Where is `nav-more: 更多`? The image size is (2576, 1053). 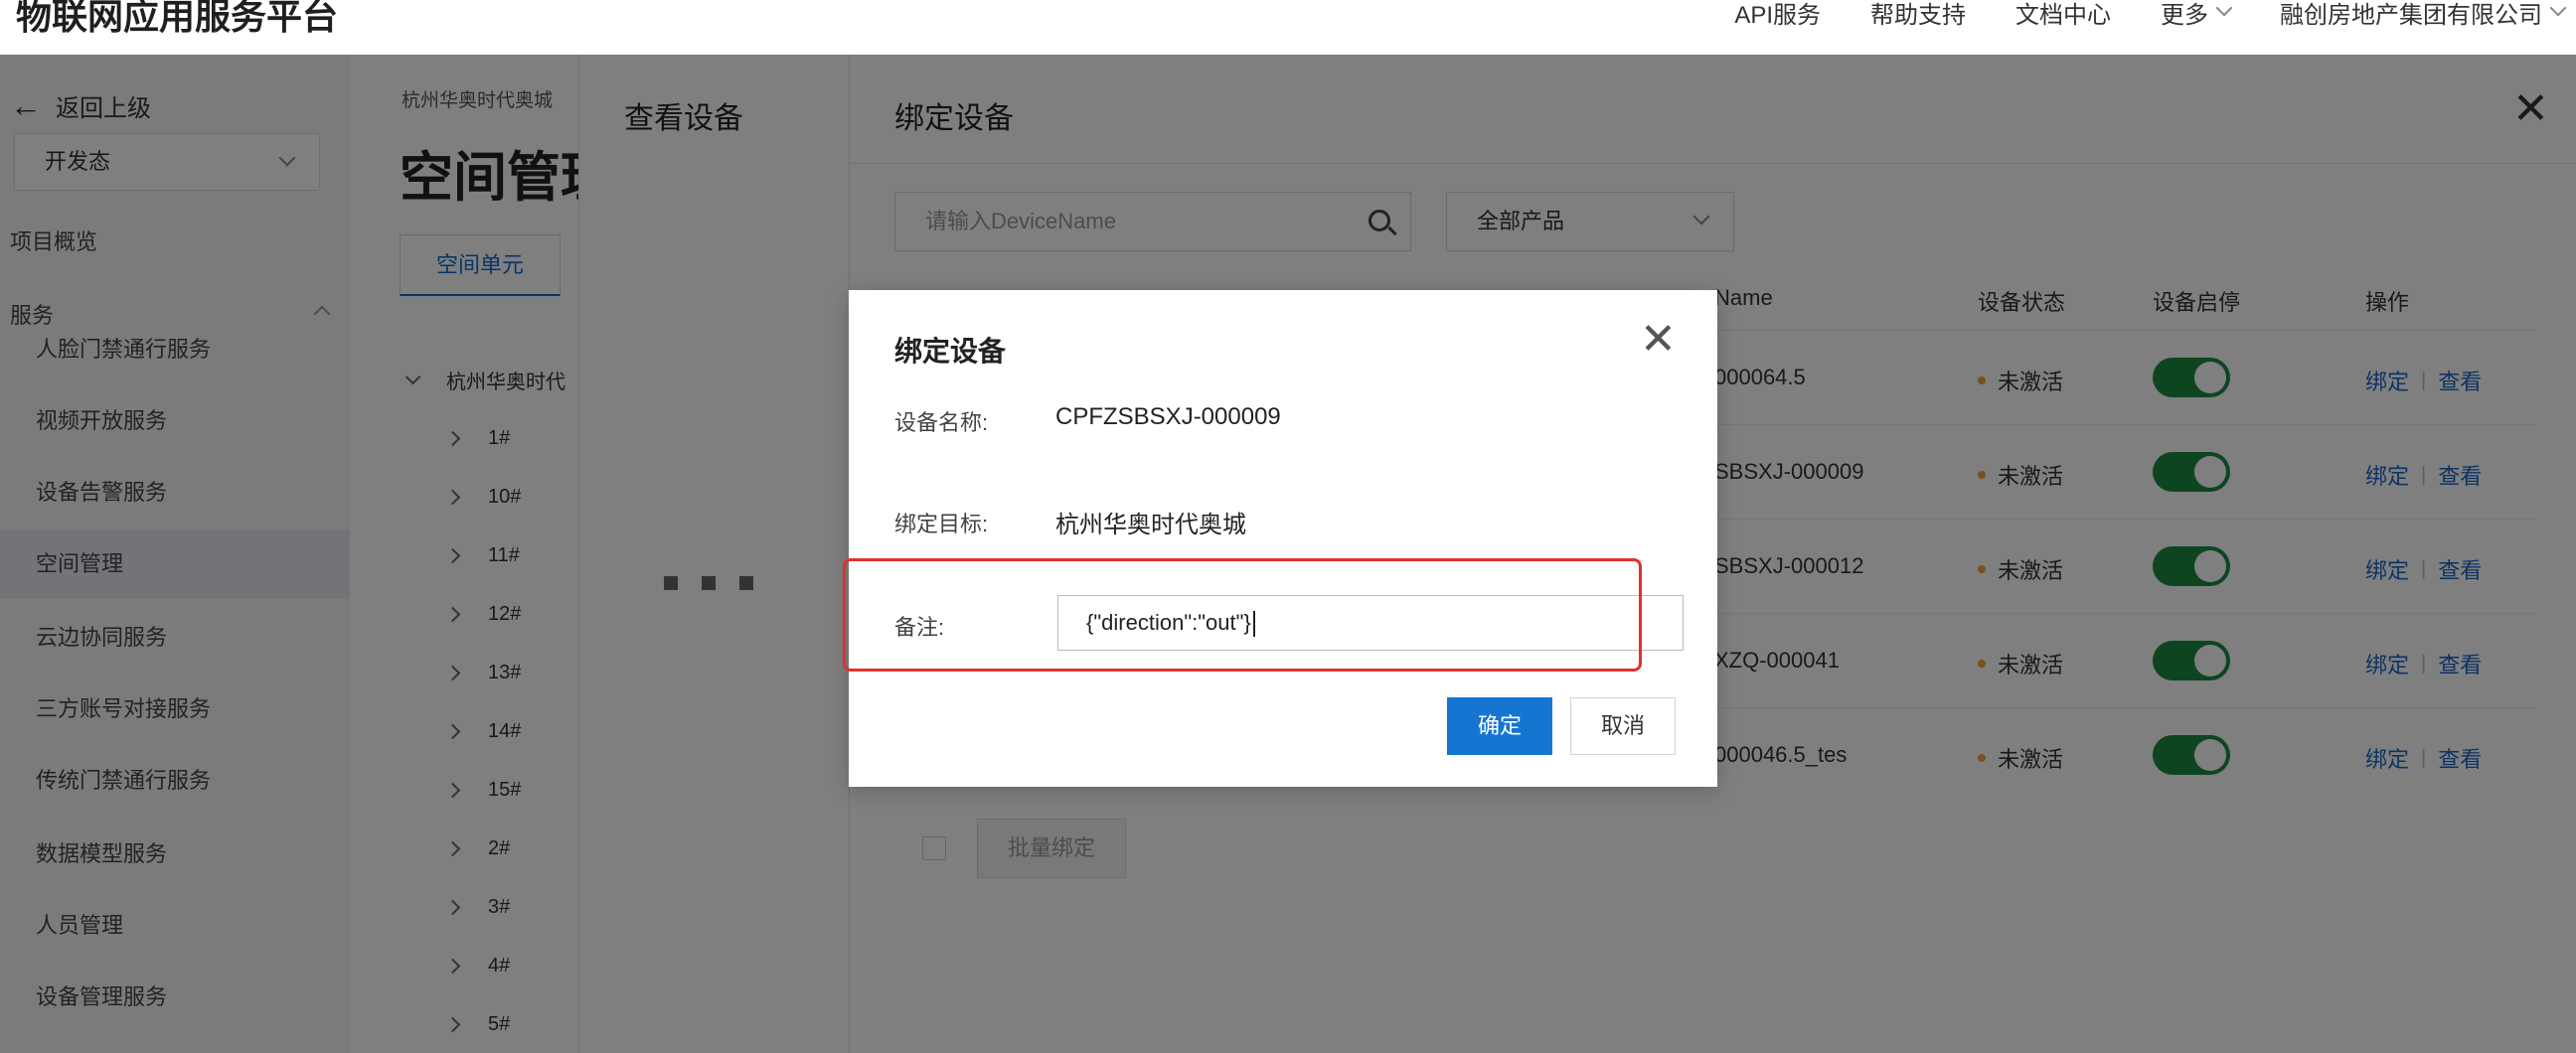 nav-more: 更多 is located at coordinates (2197, 15).